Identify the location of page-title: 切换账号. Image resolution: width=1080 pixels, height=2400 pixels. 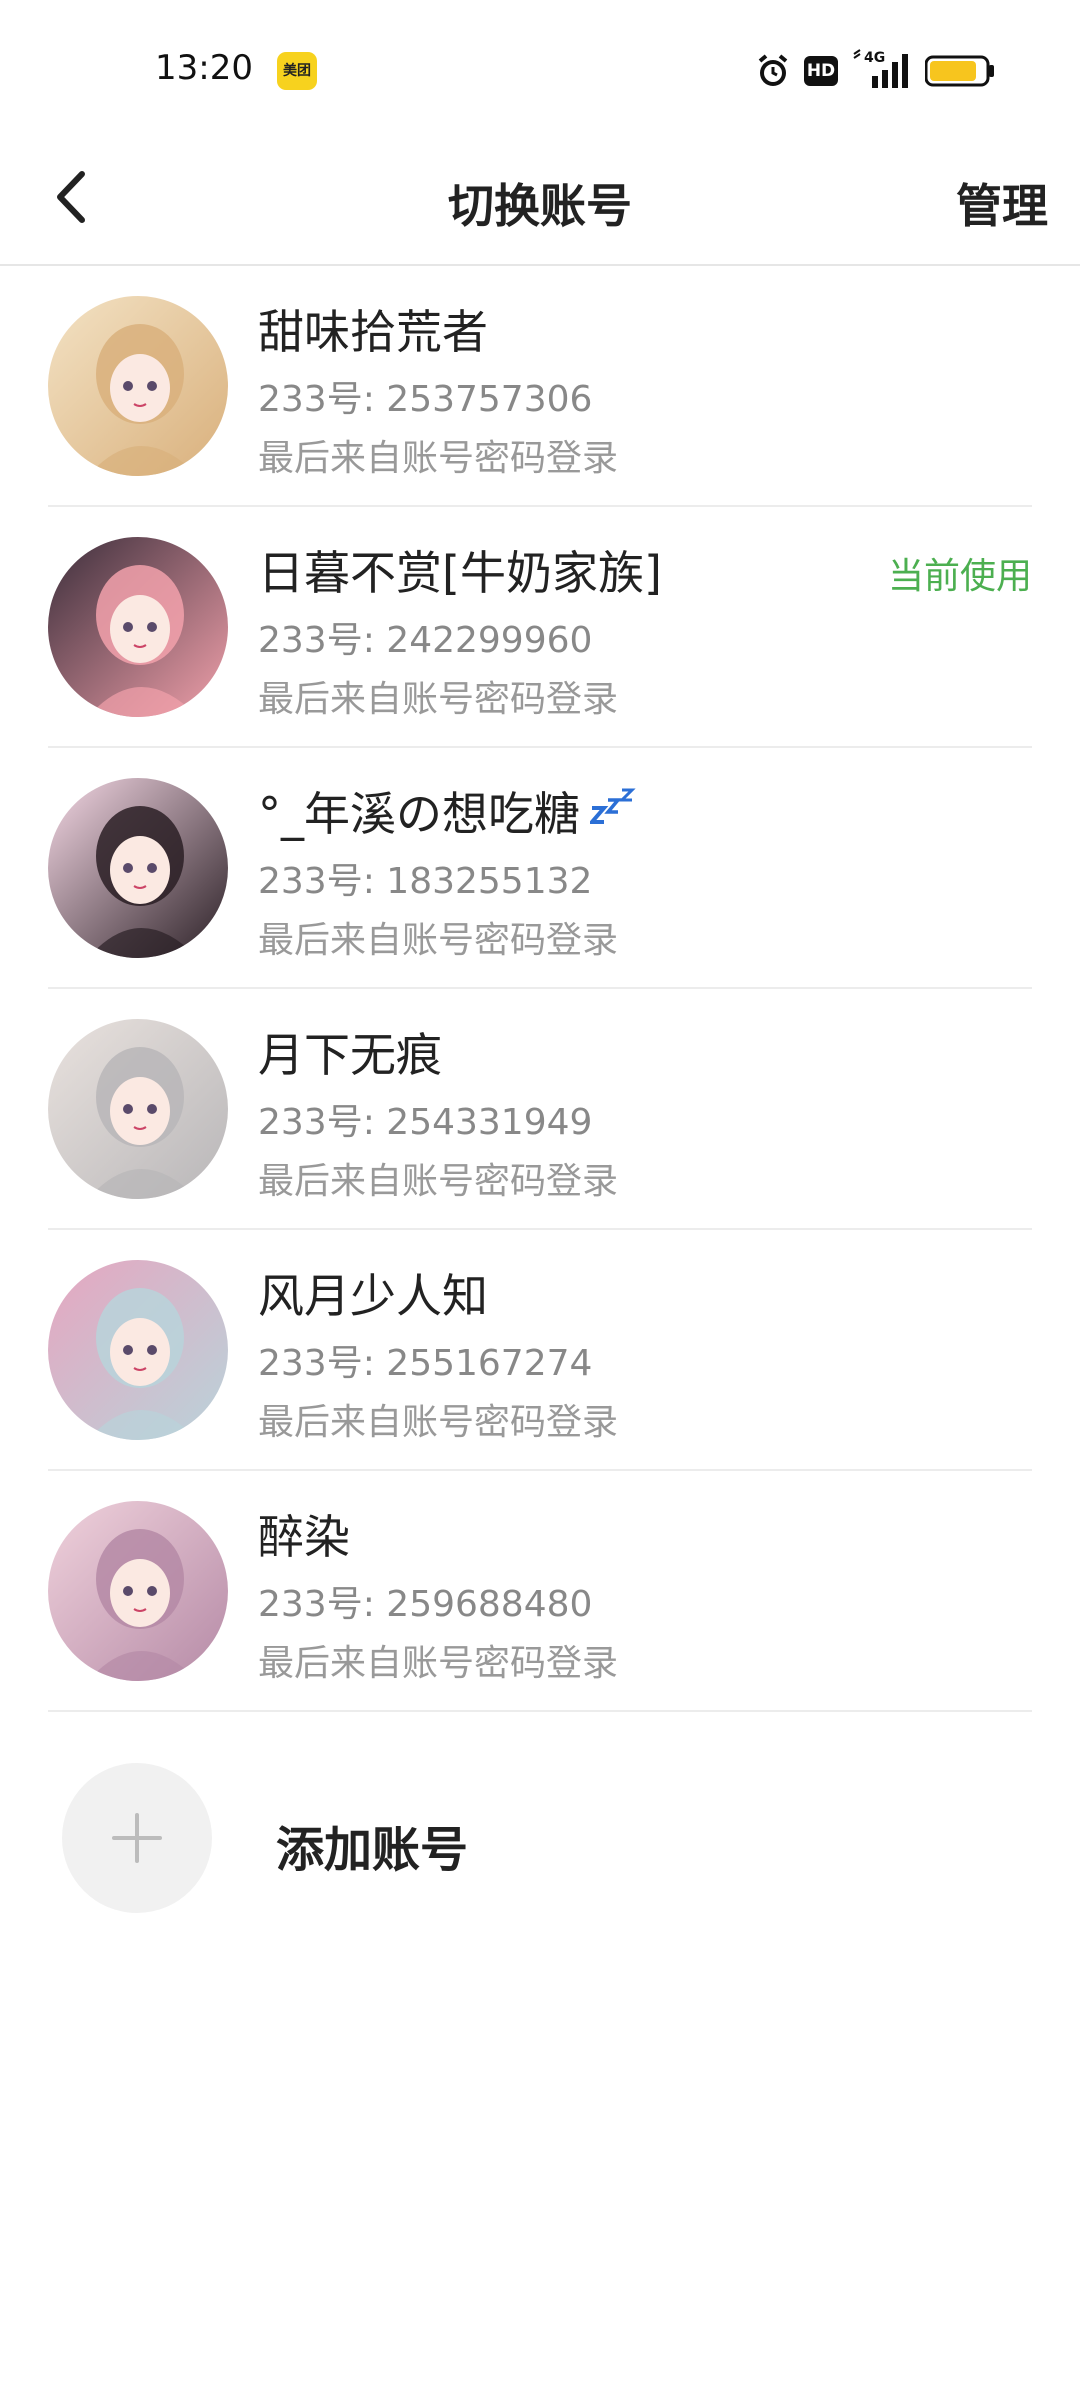
(540, 206).